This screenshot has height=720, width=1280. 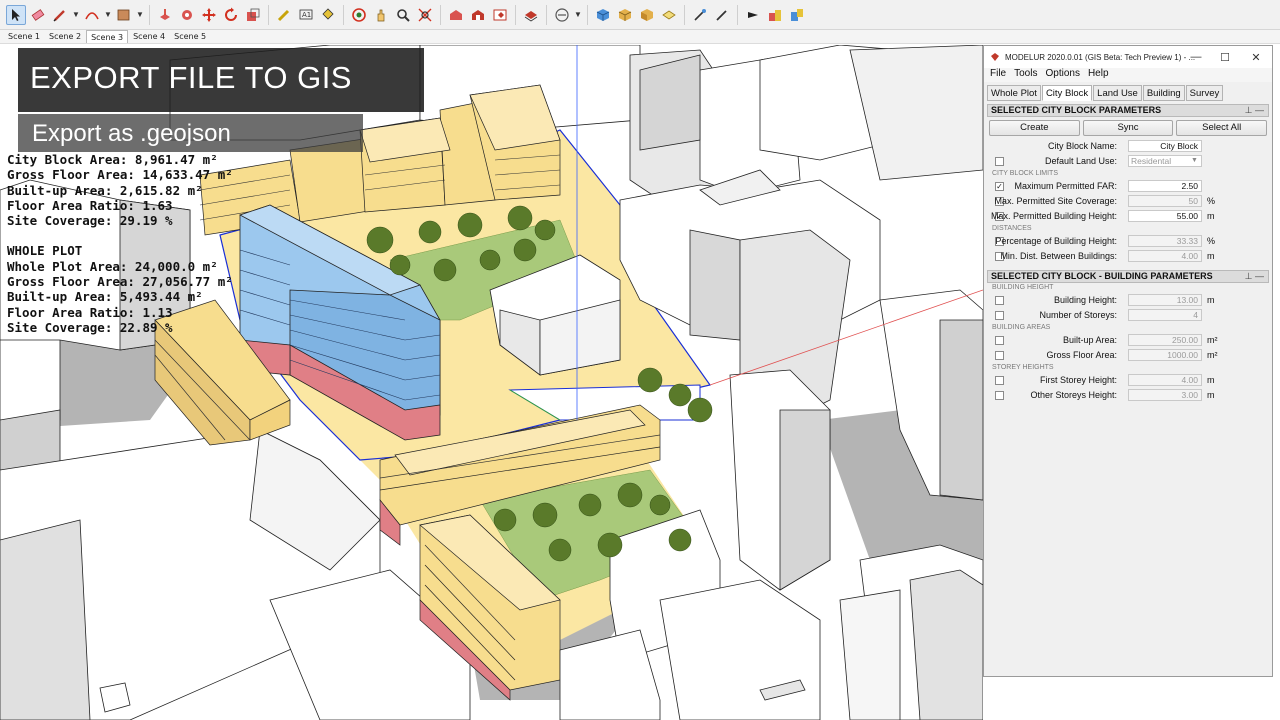 I want to click on menu-tools: Tools, so click(x=1025, y=75).